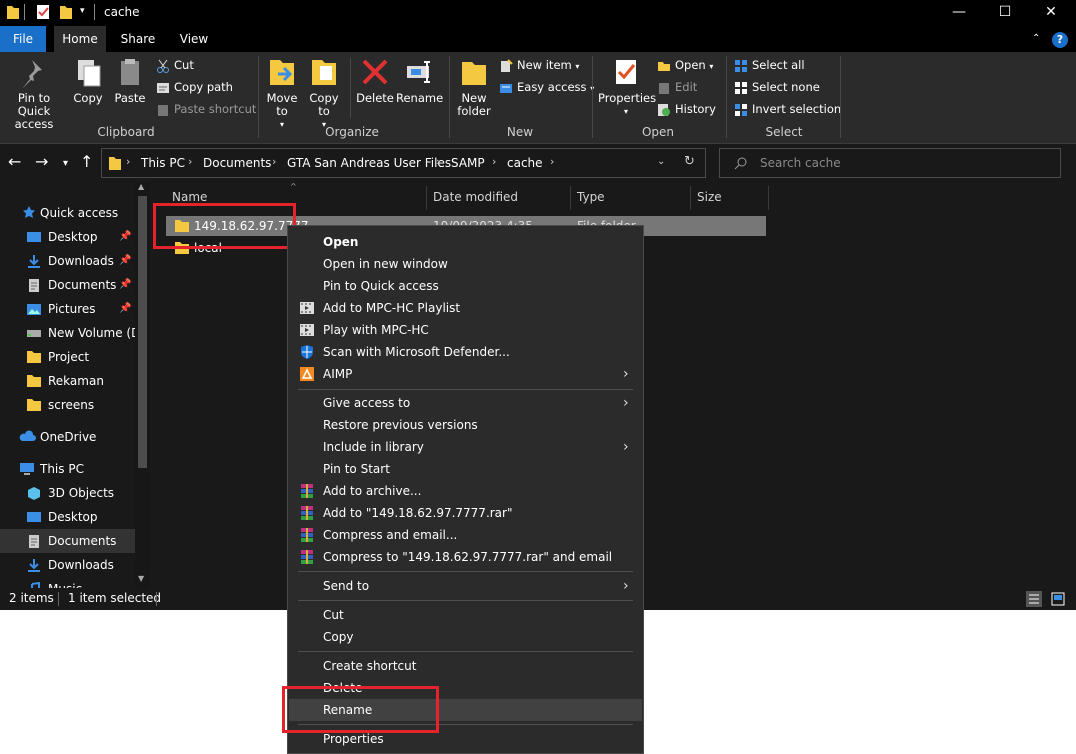  Describe the element at coordinates (67, 237) in the screenshot. I see `nav-quick-desktop: Desktop 📌` at that location.